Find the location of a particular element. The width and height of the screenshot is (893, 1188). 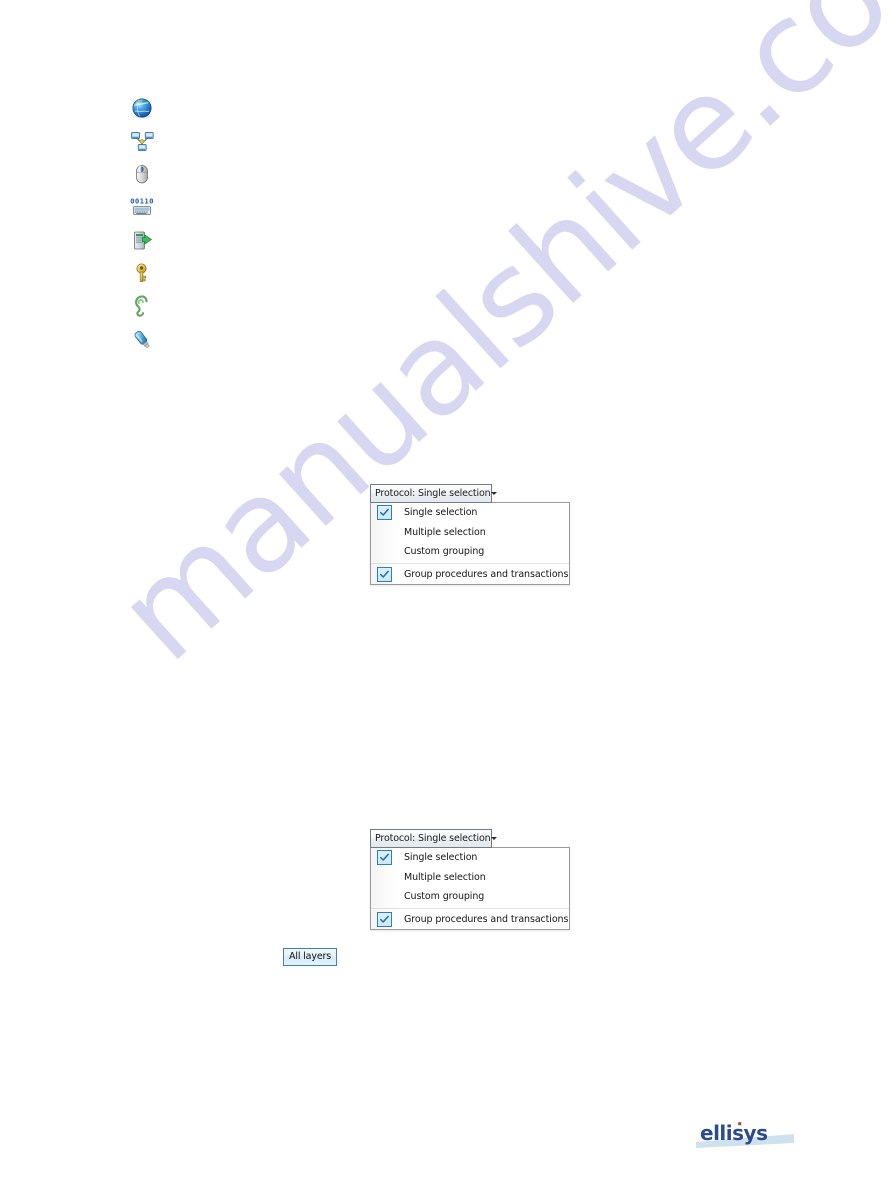

all-layers-button-label: All layers is located at coordinates (310, 957).